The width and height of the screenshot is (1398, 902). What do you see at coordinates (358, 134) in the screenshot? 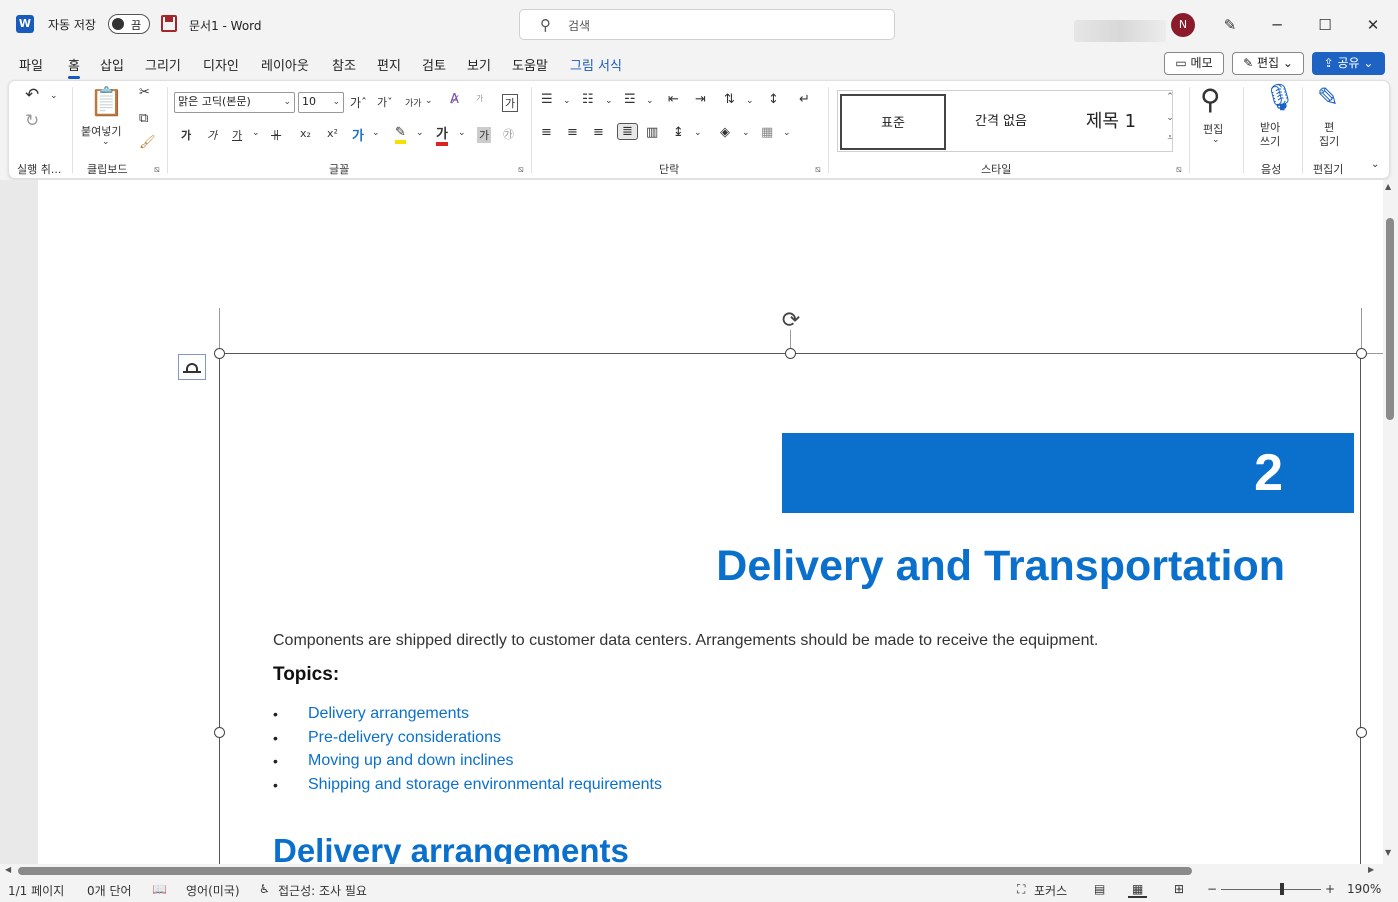
I see `text-effects-icon: 가` at bounding box center [358, 134].